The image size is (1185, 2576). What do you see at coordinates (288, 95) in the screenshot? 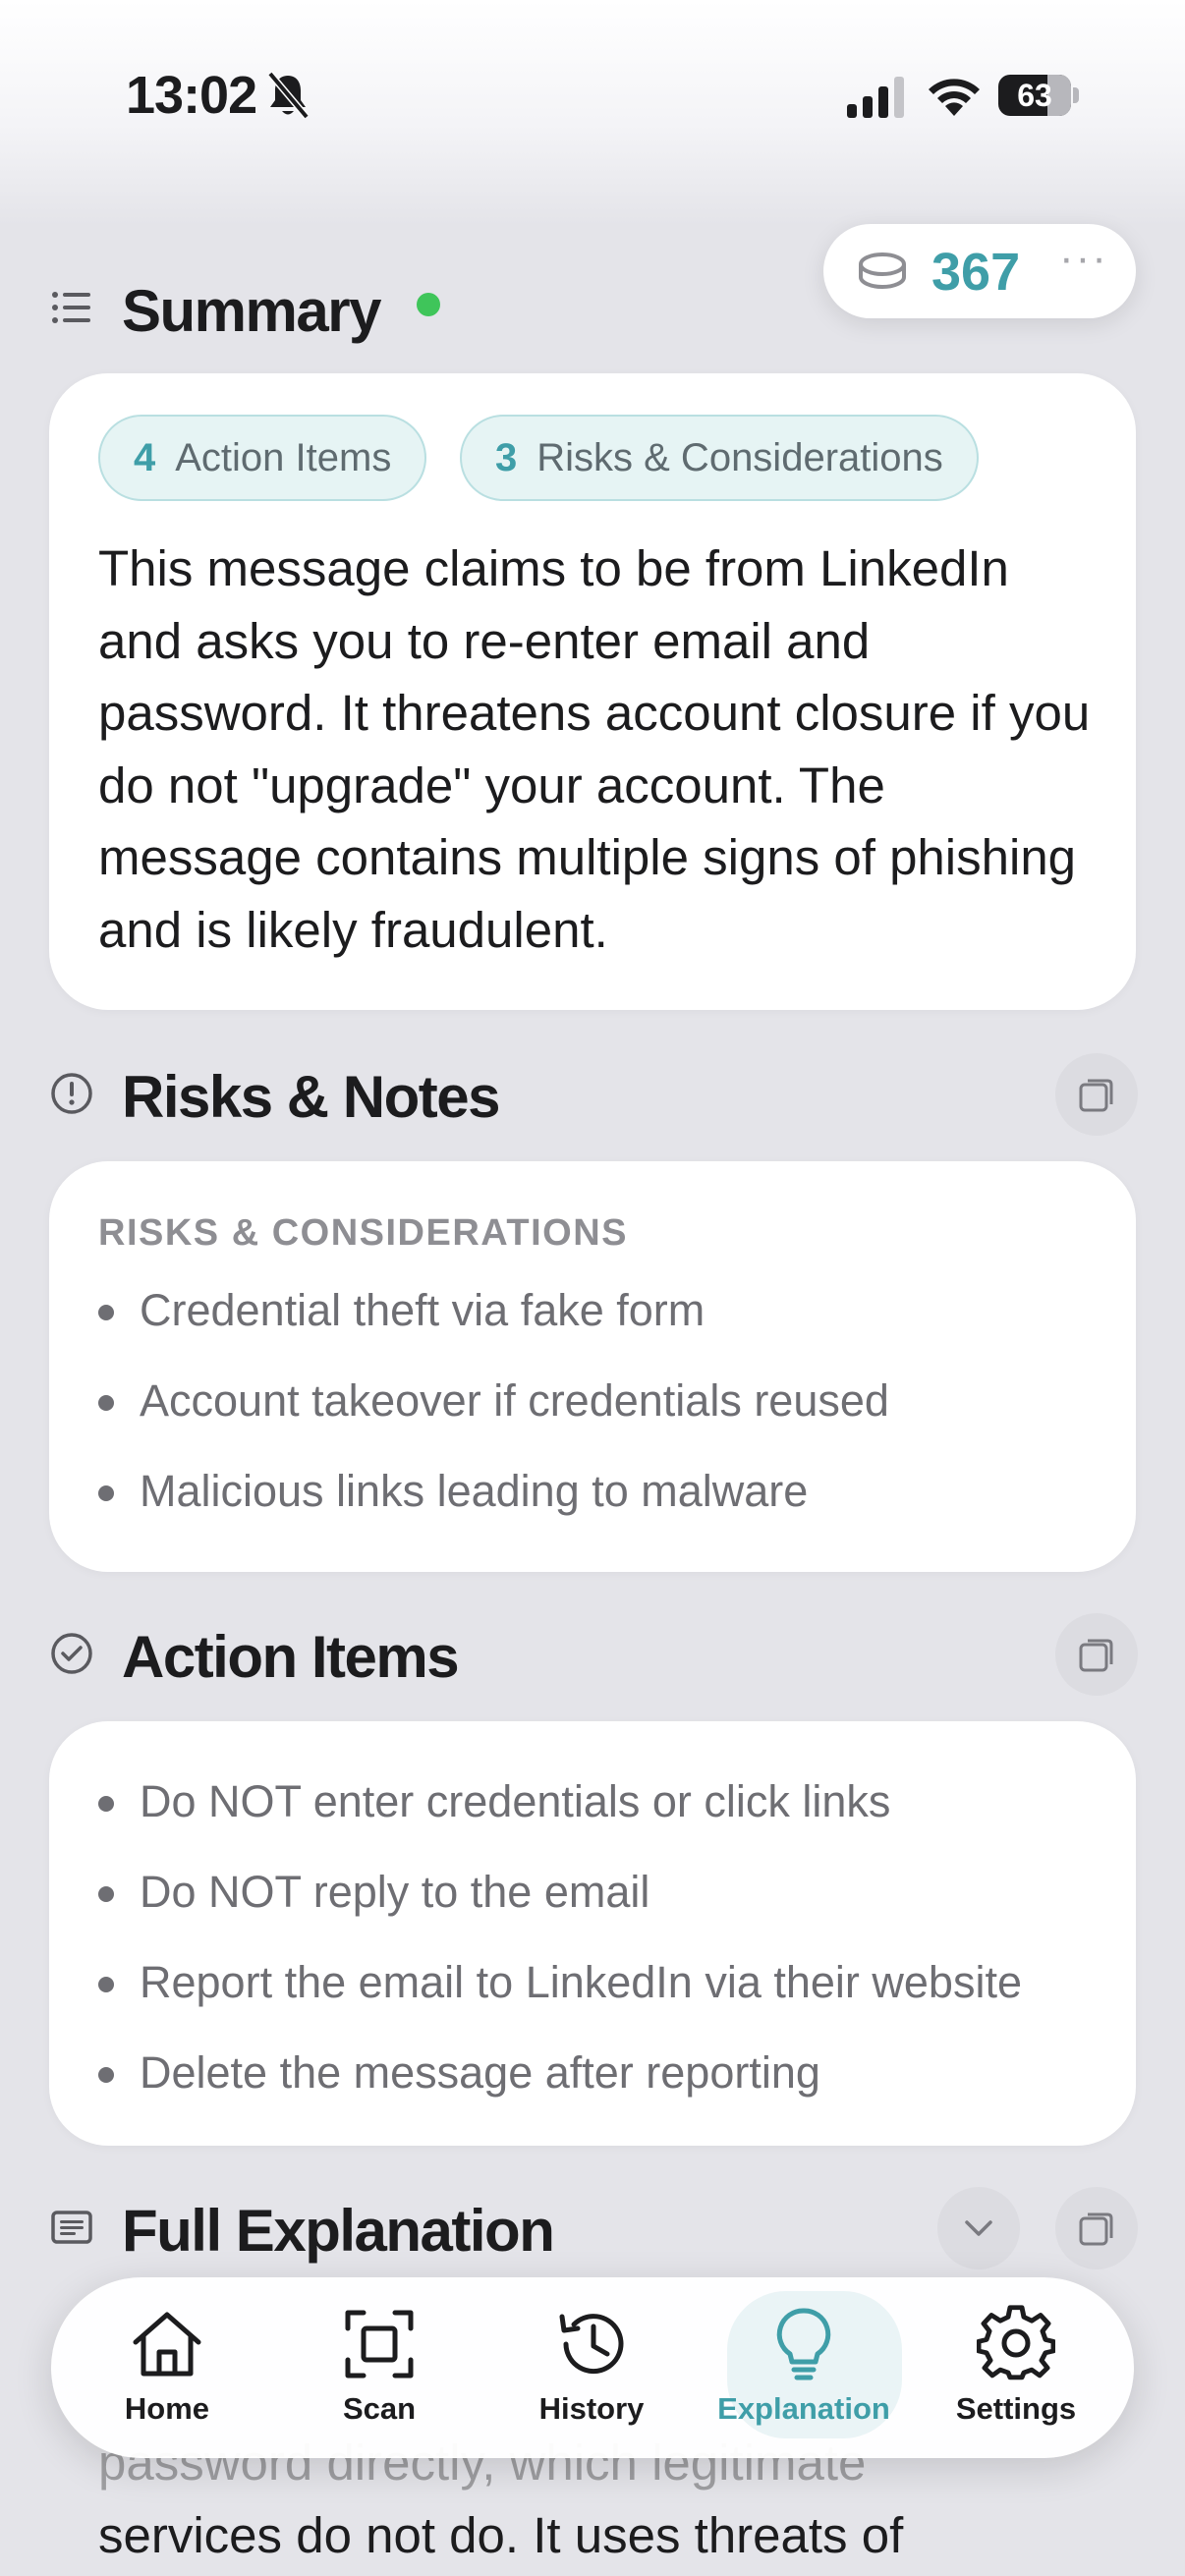
I see `bell-muted-icon` at bounding box center [288, 95].